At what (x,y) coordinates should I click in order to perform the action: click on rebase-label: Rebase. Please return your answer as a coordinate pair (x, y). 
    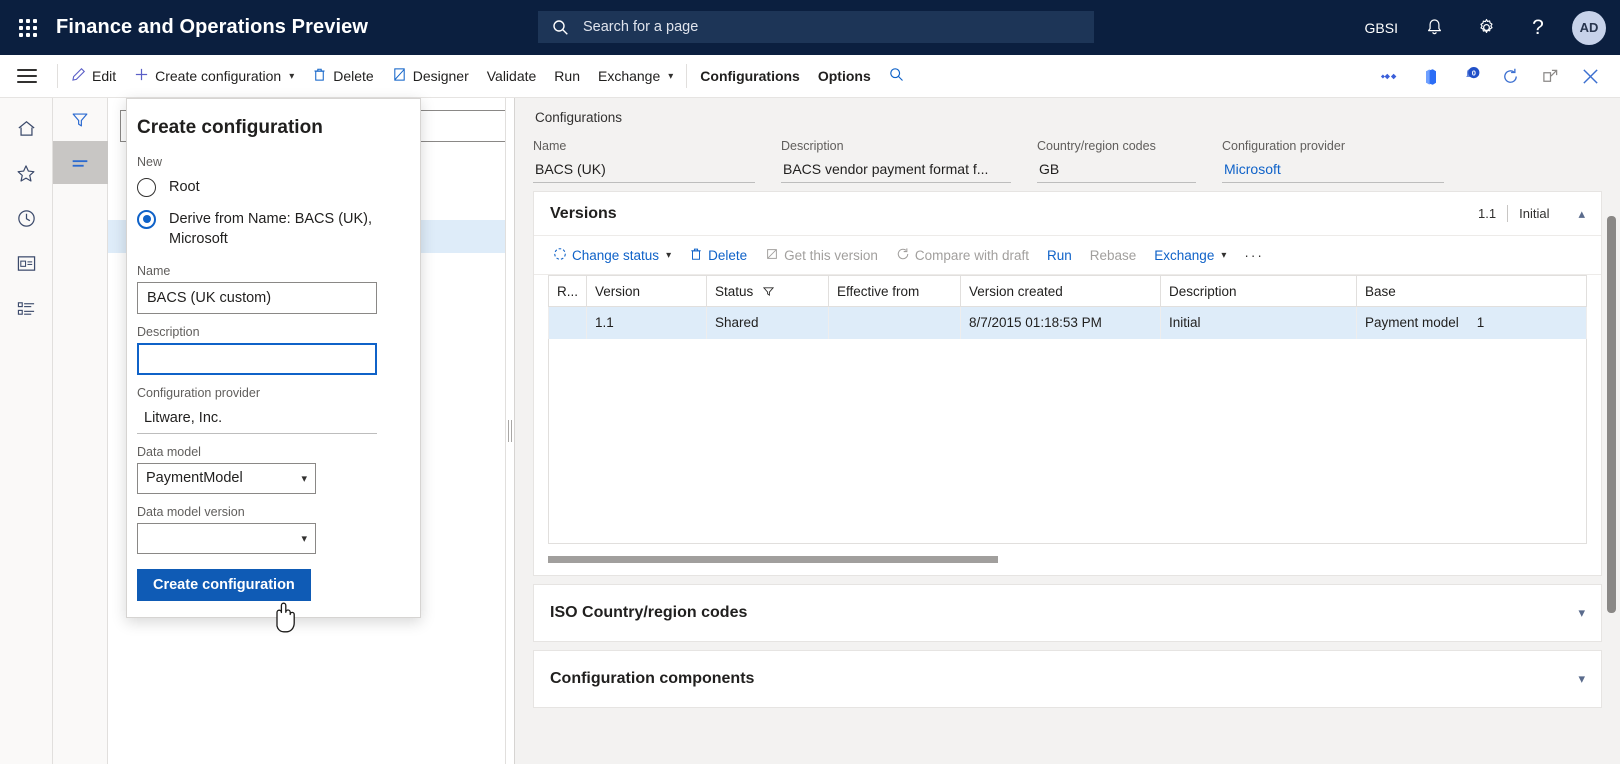
    Looking at the image, I should click on (1113, 255).